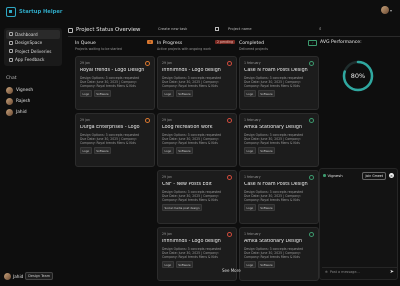 This screenshot has height=286, width=400. What do you see at coordinates (110, 127) in the screenshot?
I see `card-title: Durga Enterprises - Logo` at bounding box center [110, 127].